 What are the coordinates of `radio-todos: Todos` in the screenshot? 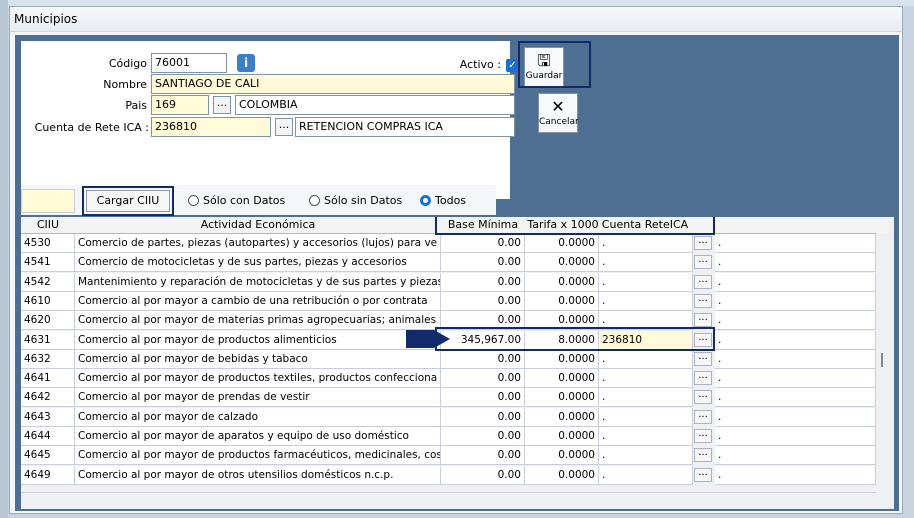 It's located at (443, 201).